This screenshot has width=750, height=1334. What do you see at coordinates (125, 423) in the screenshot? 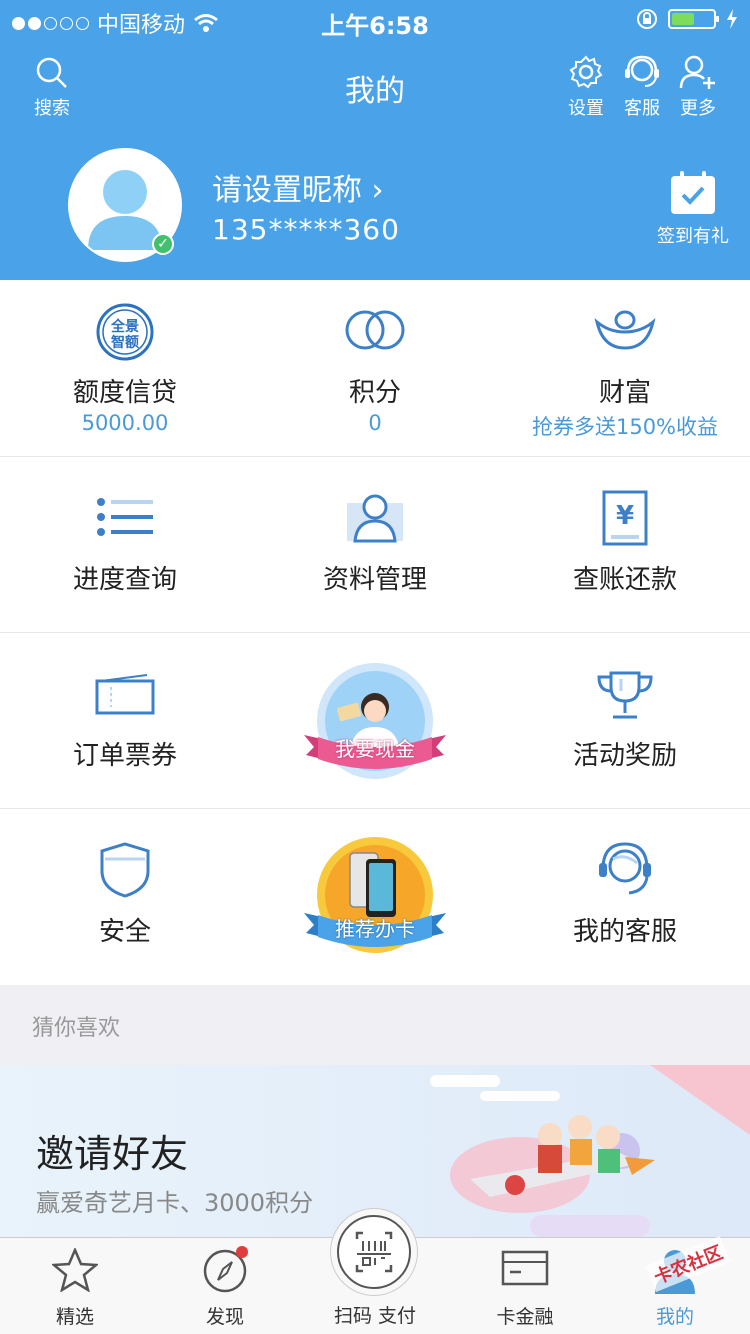
I see `quota-amount: 5000.00` at bounding box center [125, 423].